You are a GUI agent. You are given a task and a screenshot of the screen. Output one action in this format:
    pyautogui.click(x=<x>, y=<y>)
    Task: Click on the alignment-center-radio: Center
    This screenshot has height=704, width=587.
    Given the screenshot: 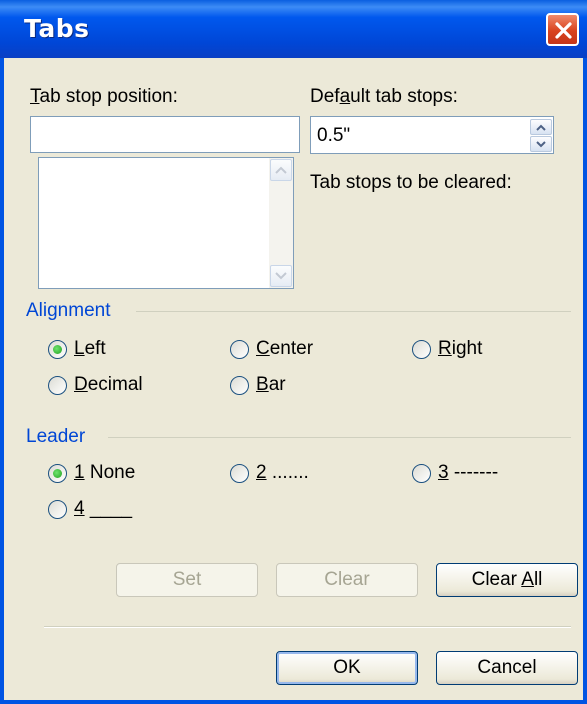 What is the action you would take?
    pyautogui.click(x=271, y=349)
    